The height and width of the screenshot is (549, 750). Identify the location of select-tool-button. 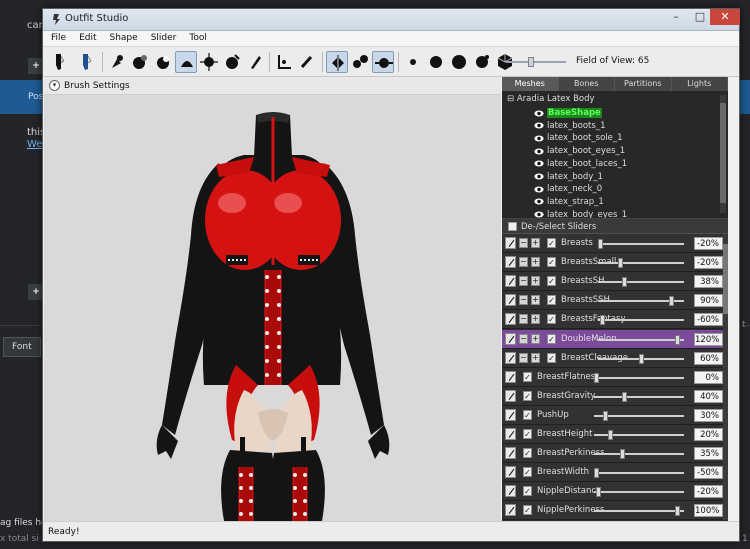
(60, 62).